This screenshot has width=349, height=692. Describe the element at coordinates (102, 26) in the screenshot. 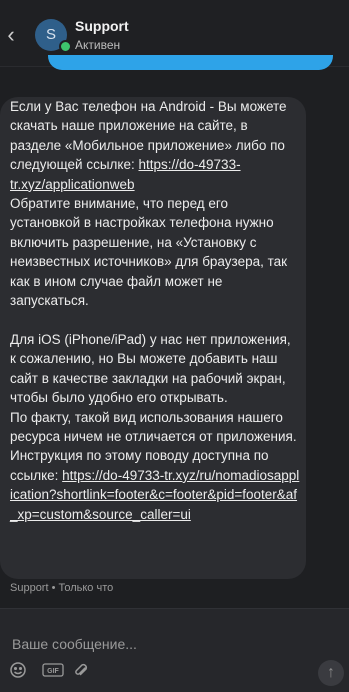

I see `contact-name: Support` at that location.